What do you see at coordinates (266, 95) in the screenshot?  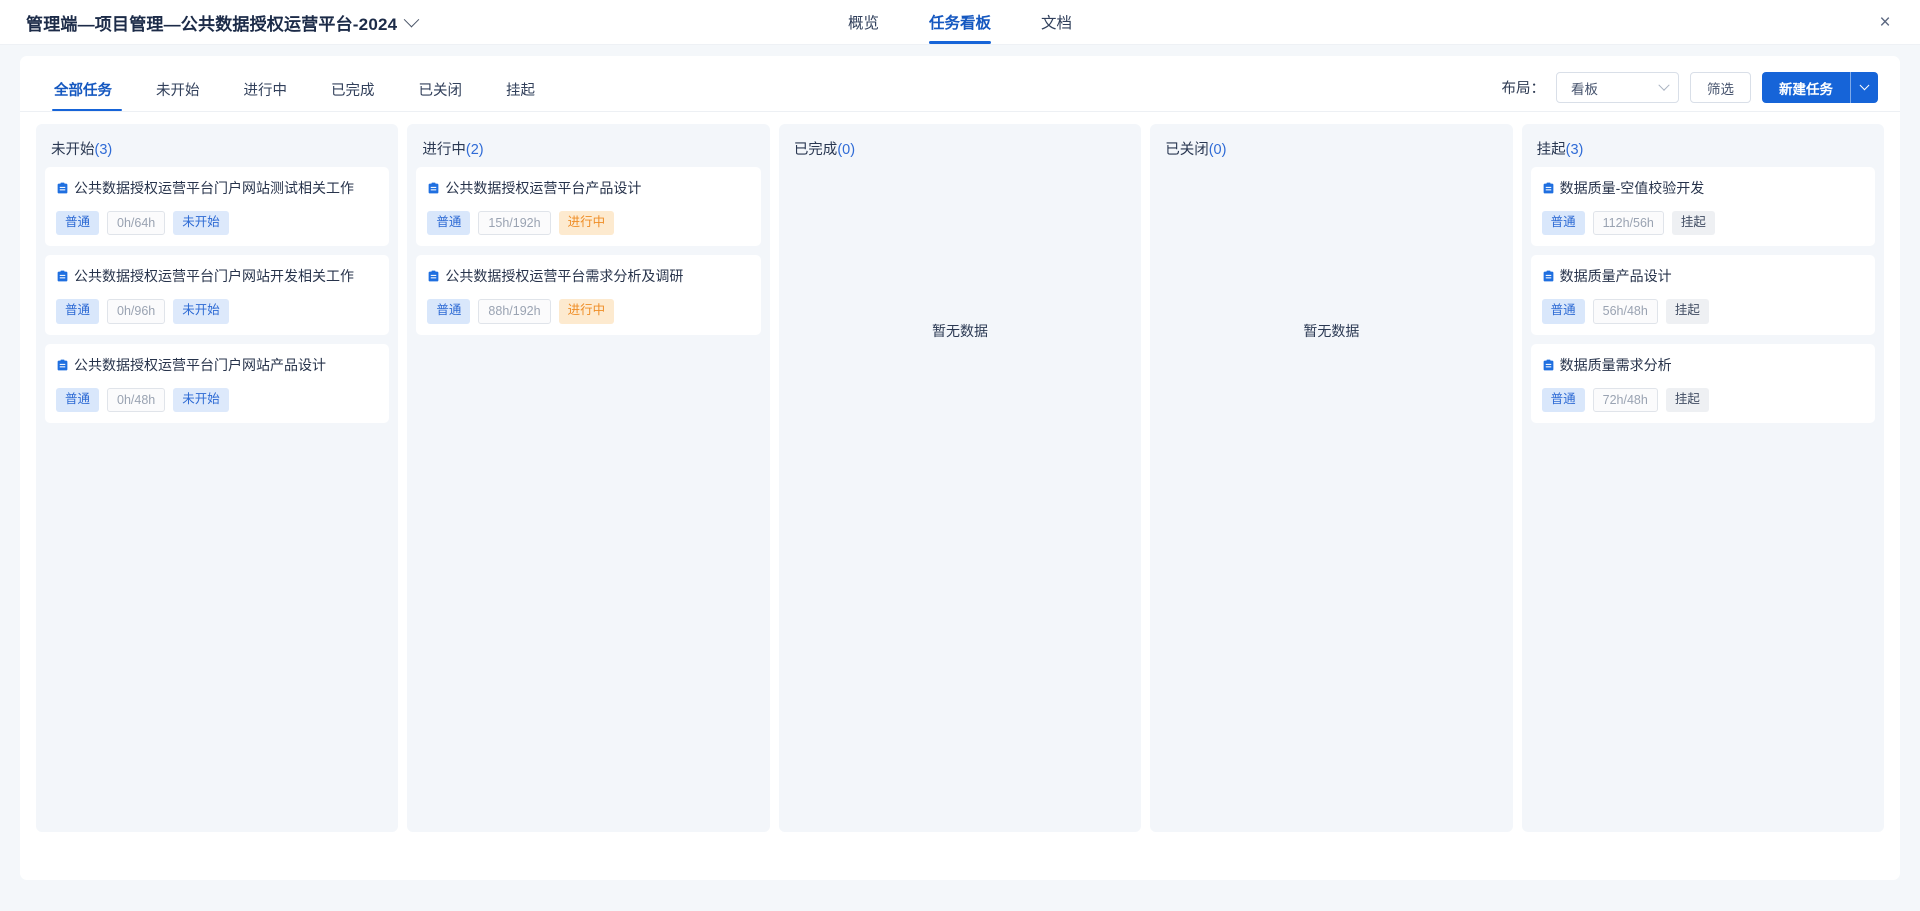 I see `filter-tab-inprogress: 进行中` at bounding box center [266, 95].